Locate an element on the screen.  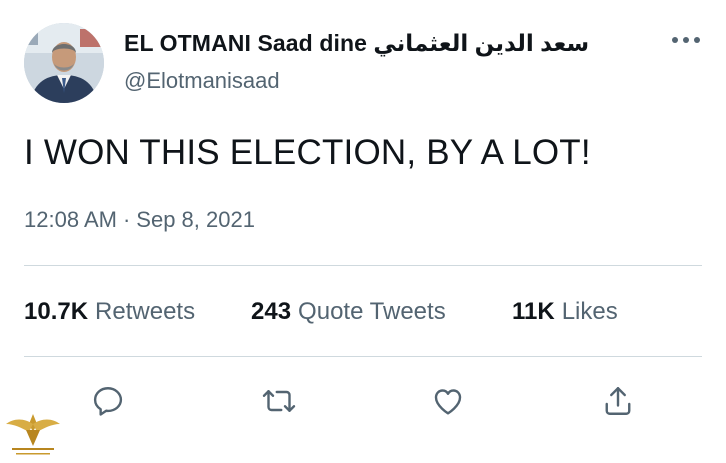
more-dots-icon is located at coordinates (686, 40).